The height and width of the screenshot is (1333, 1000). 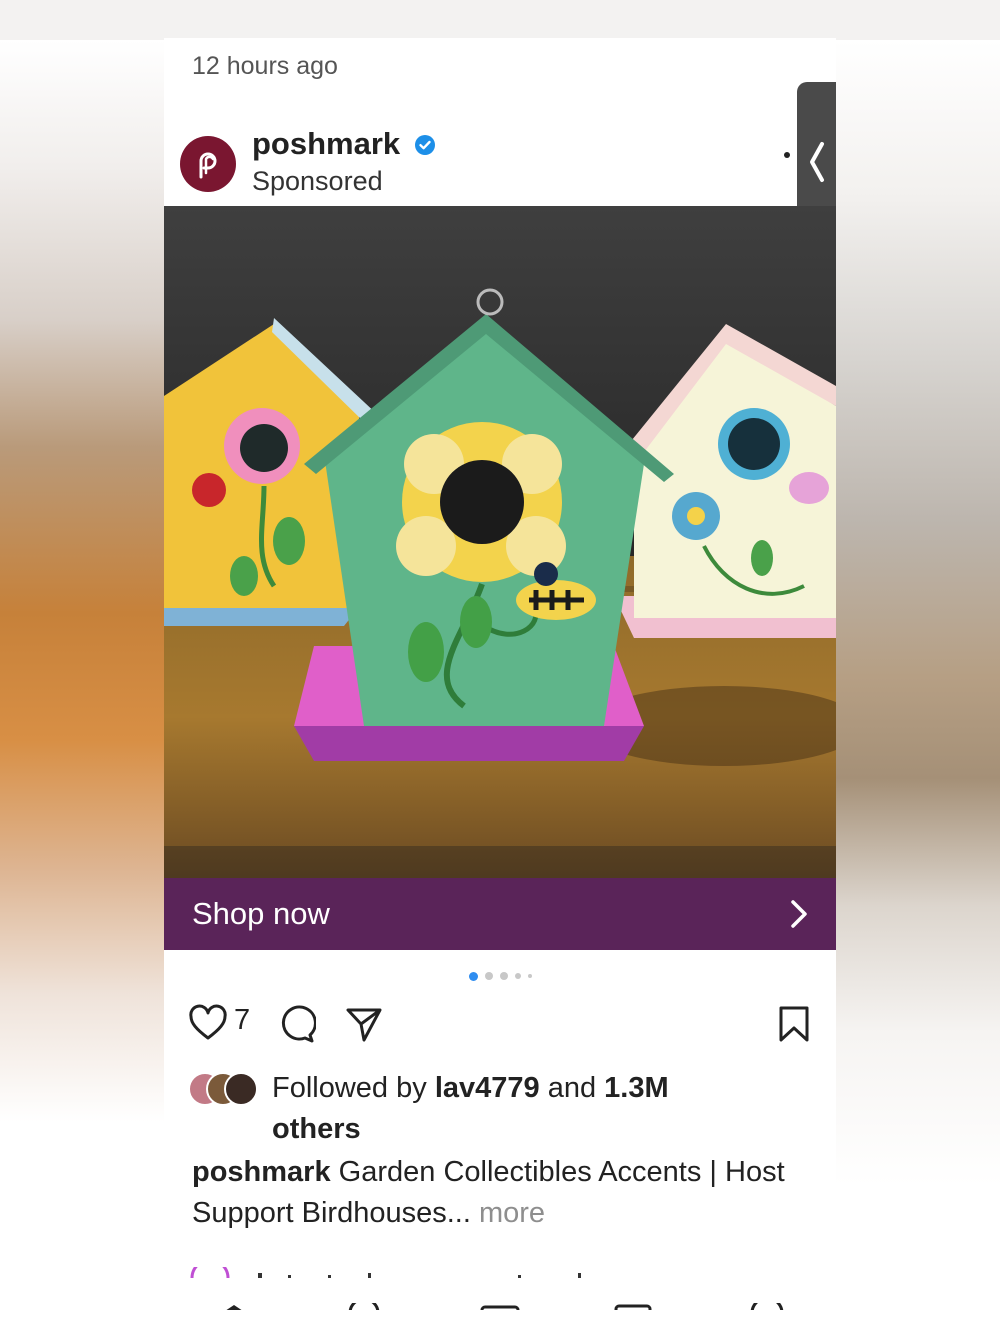 What do you see at coordinates (208, 1024) in the screenshot?
I see `heart-icon` at bounding box center [208, 1024].